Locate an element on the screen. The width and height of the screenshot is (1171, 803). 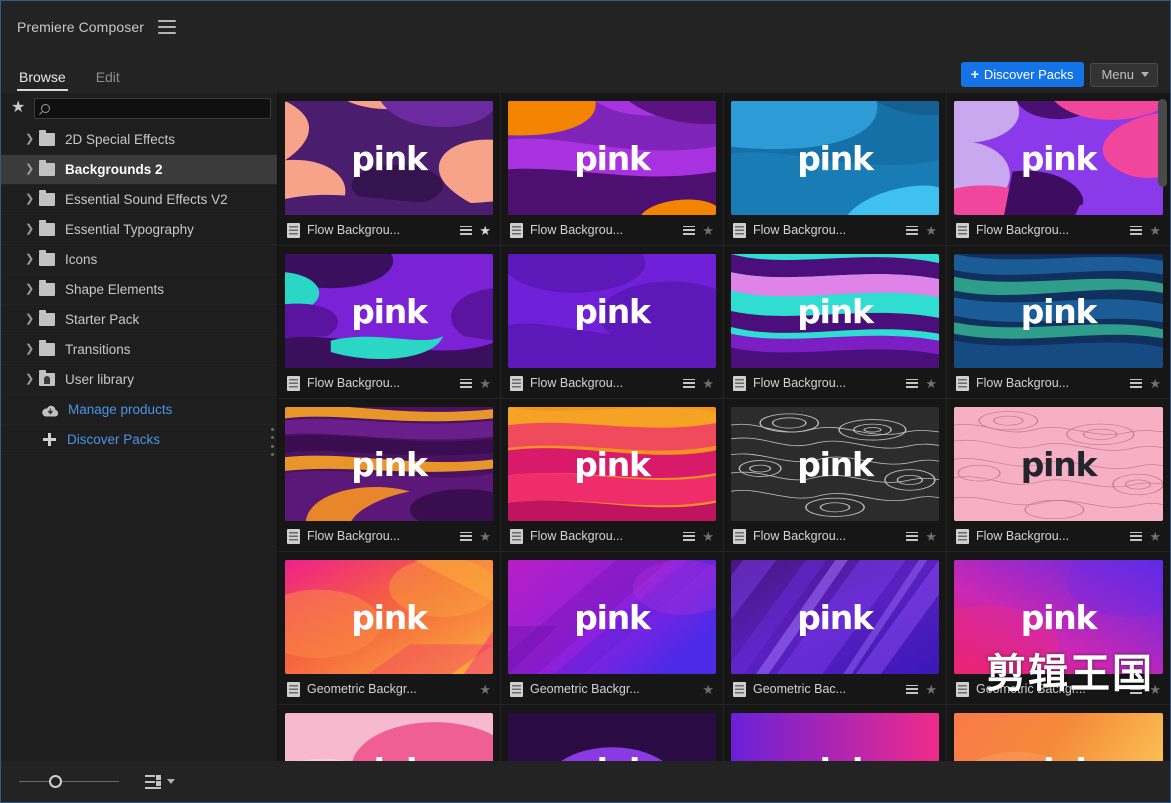
sidebar-item-2d-special-effects: ❯ 2D Special Effects is located at coordinates (139, 140).